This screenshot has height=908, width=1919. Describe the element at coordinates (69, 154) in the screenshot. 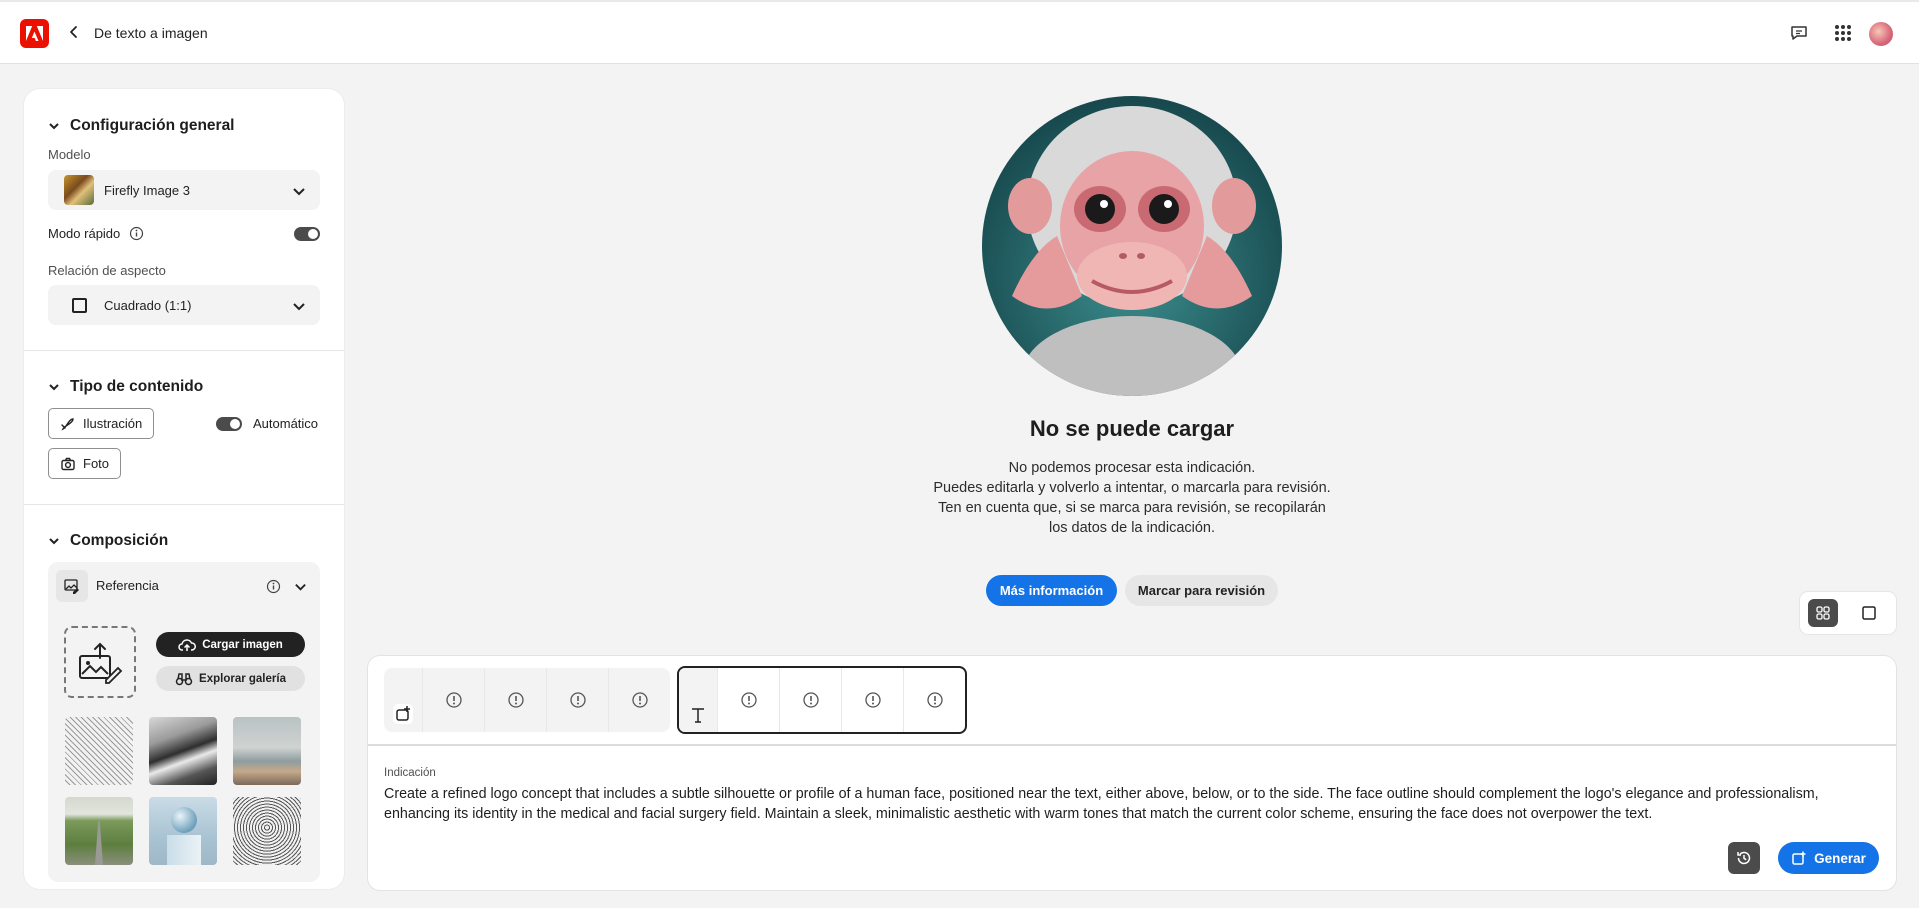

I see `model-label: Modelo` at that location.